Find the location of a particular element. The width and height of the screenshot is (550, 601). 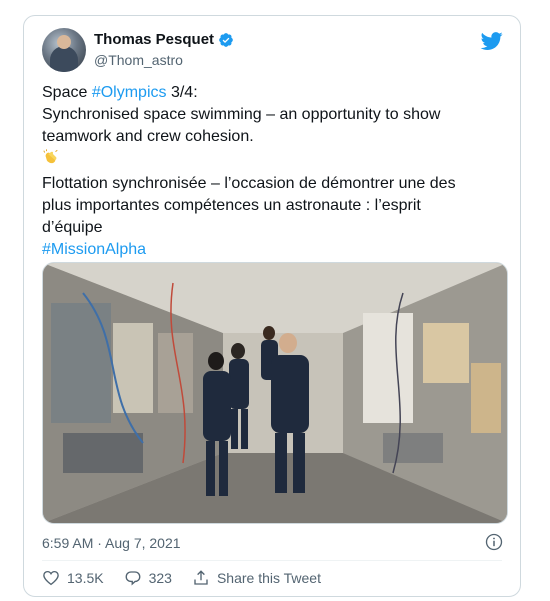

author-block: Thomas Pesquet @Thom_astro is located at coordinates (164, 49).